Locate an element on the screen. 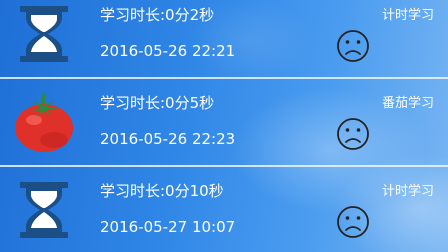 The width and height of the screenshot is (448, 252). study-datetime: 2016-05-27 10:07 is located at coordinates (168, 227).